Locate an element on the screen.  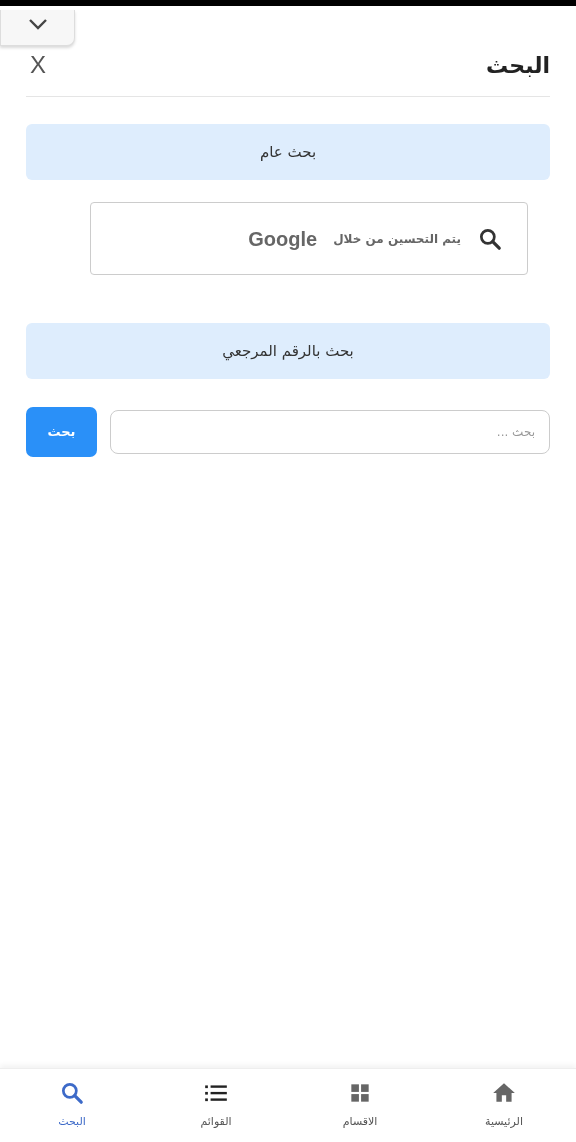
close-button: X is located at coordinates (38, 65).